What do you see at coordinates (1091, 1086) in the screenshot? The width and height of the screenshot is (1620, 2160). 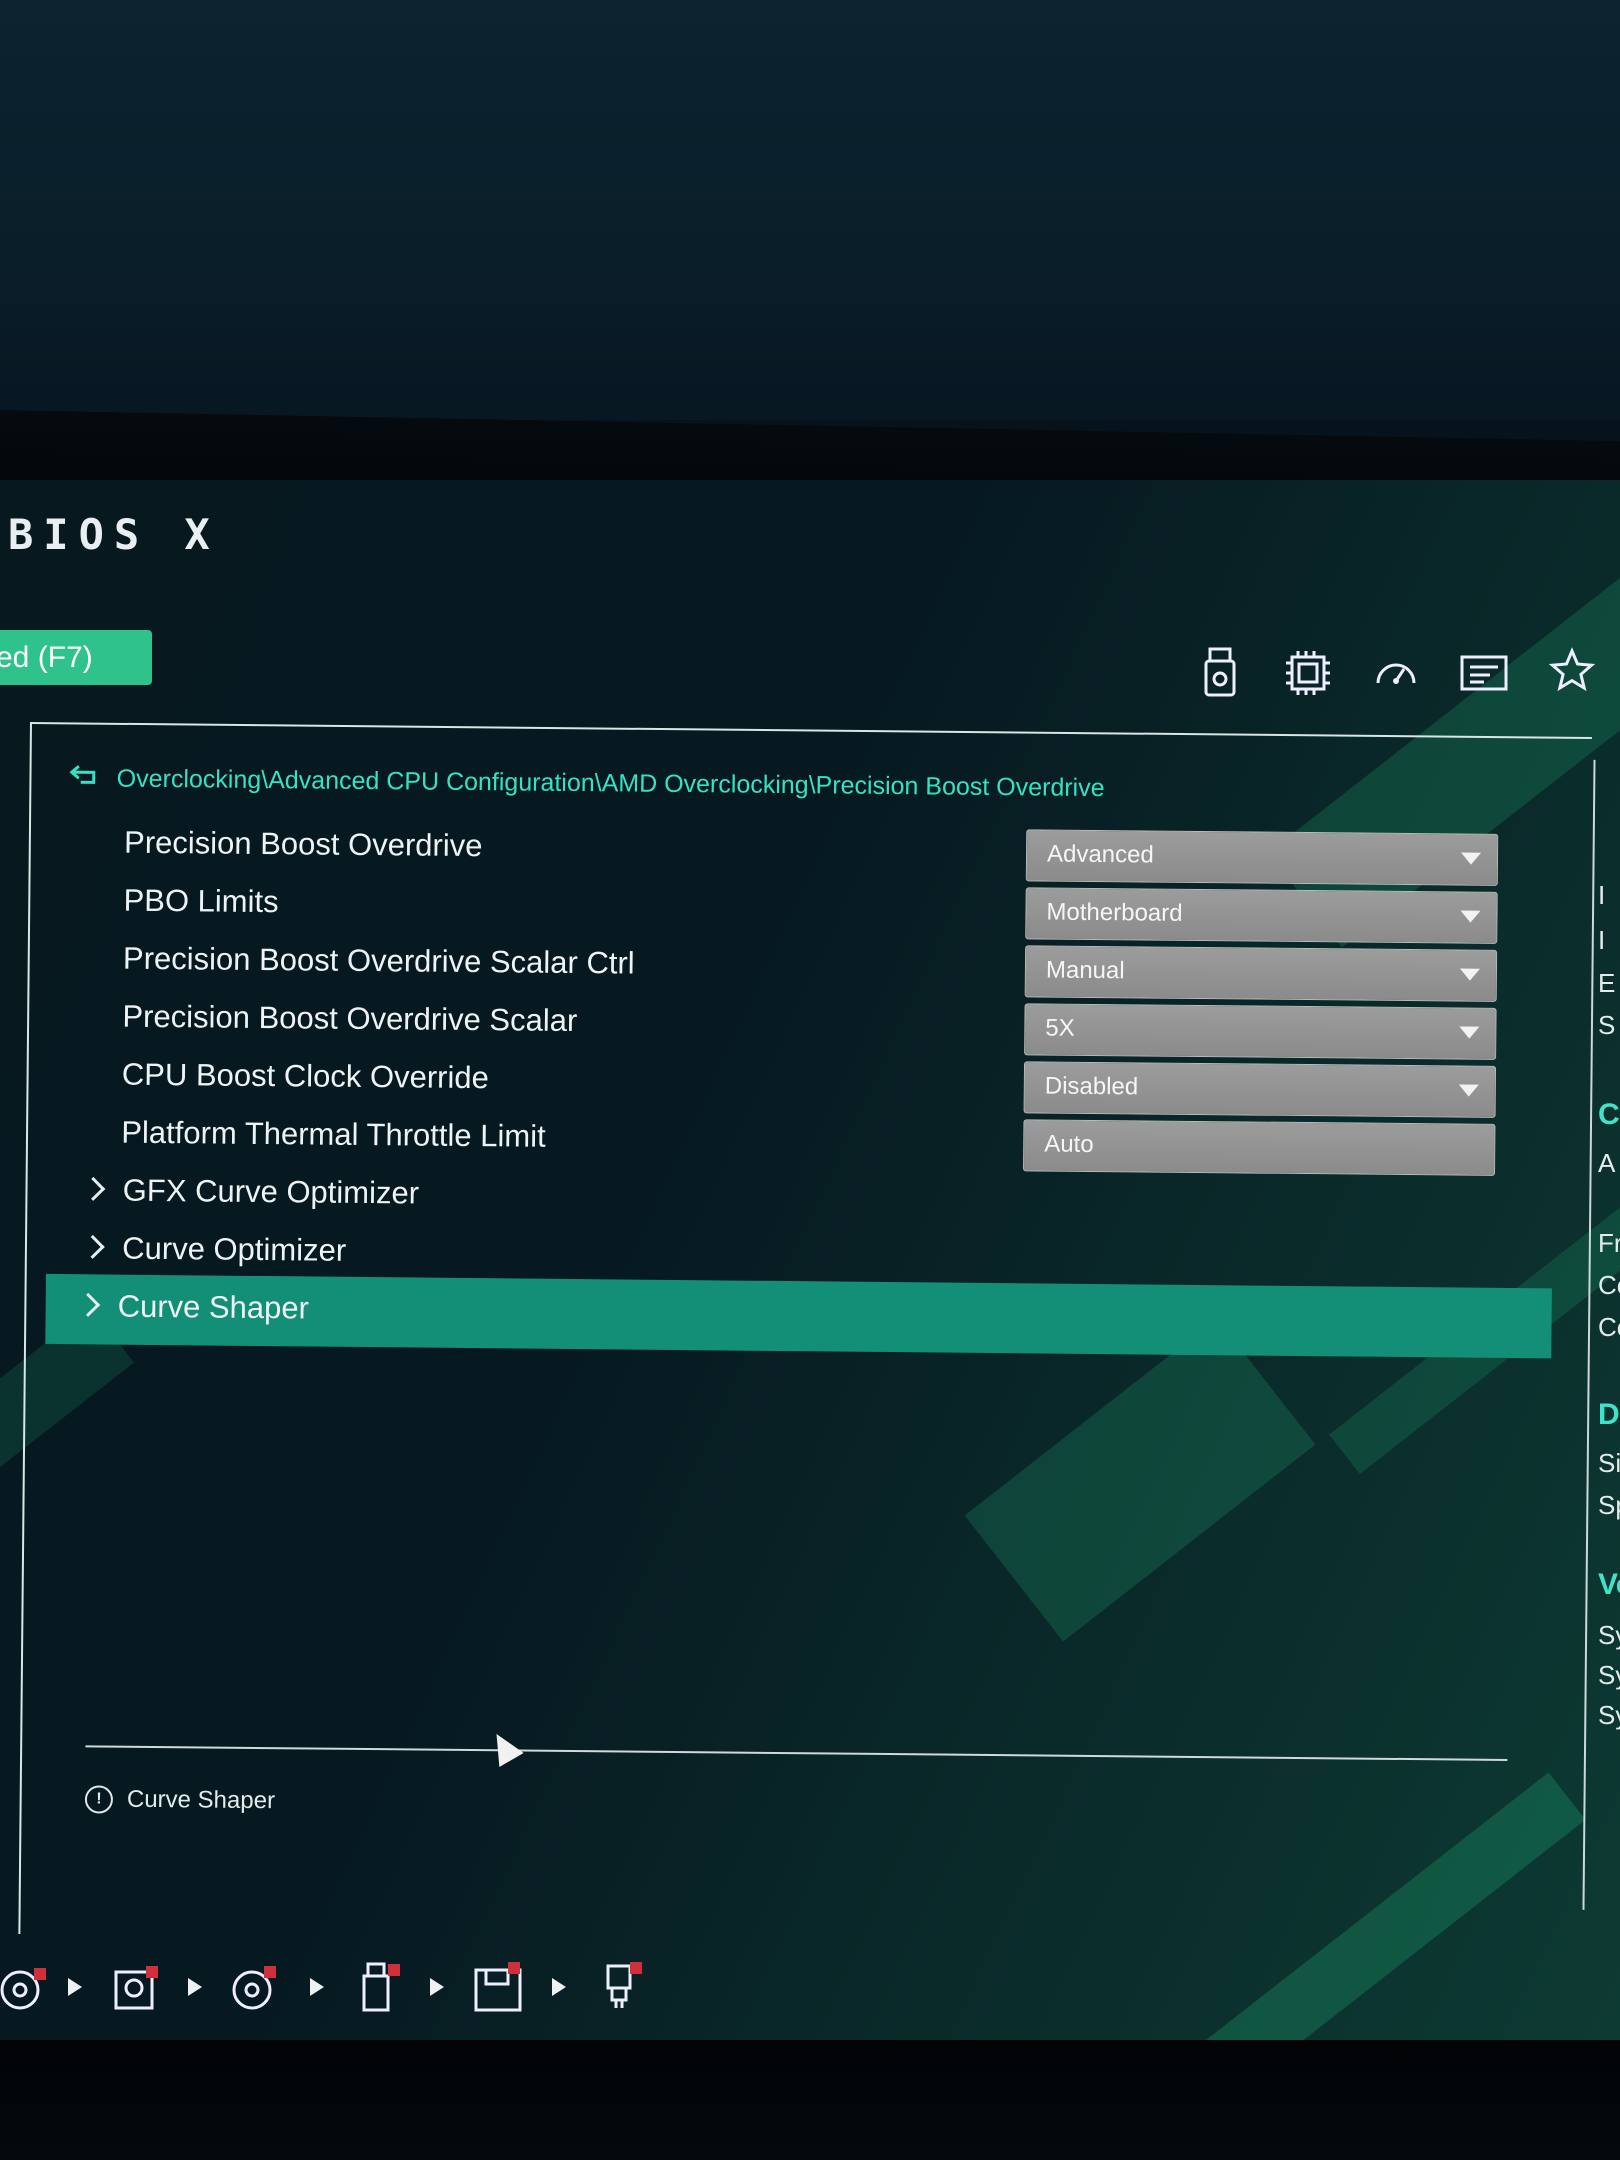 I see `dropdown-value: Disabled` at bounding box center [1091, 1086].